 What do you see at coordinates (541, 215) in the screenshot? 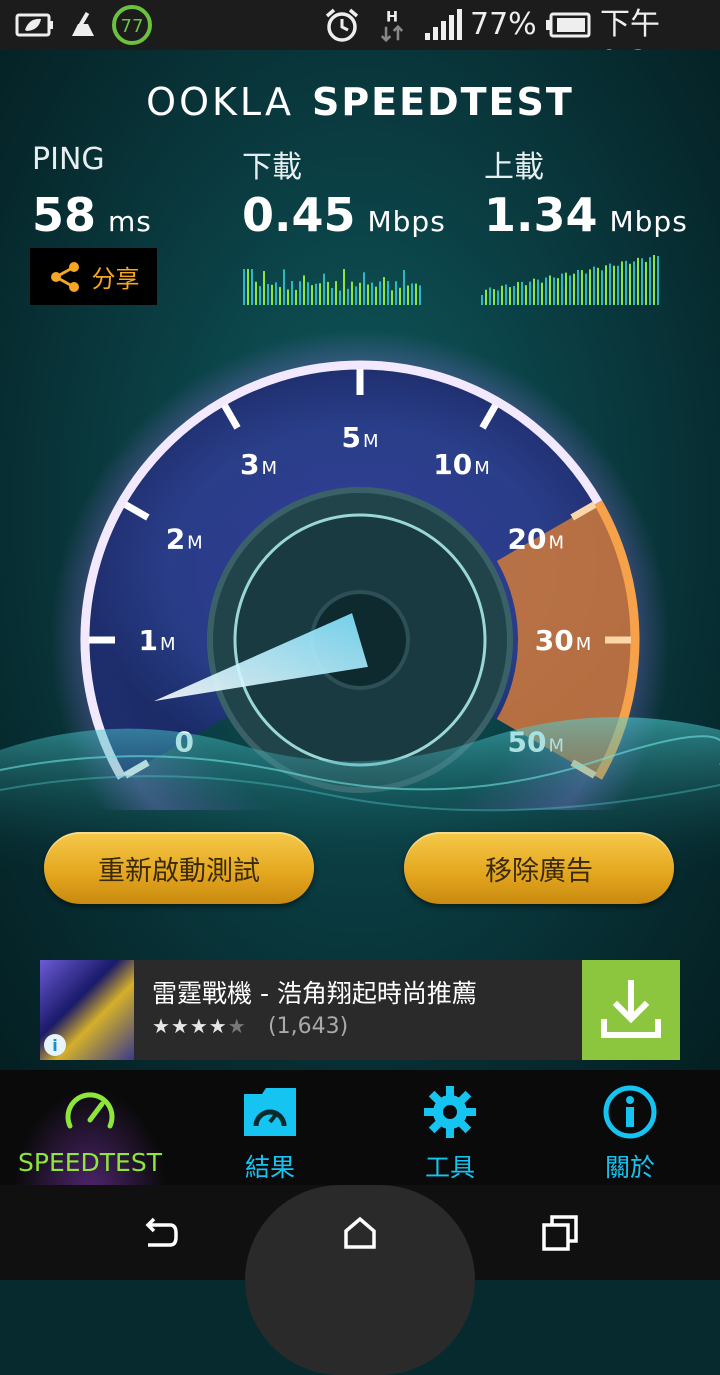
I see `upload-value: 1.34` at bounding box center [541, 215].